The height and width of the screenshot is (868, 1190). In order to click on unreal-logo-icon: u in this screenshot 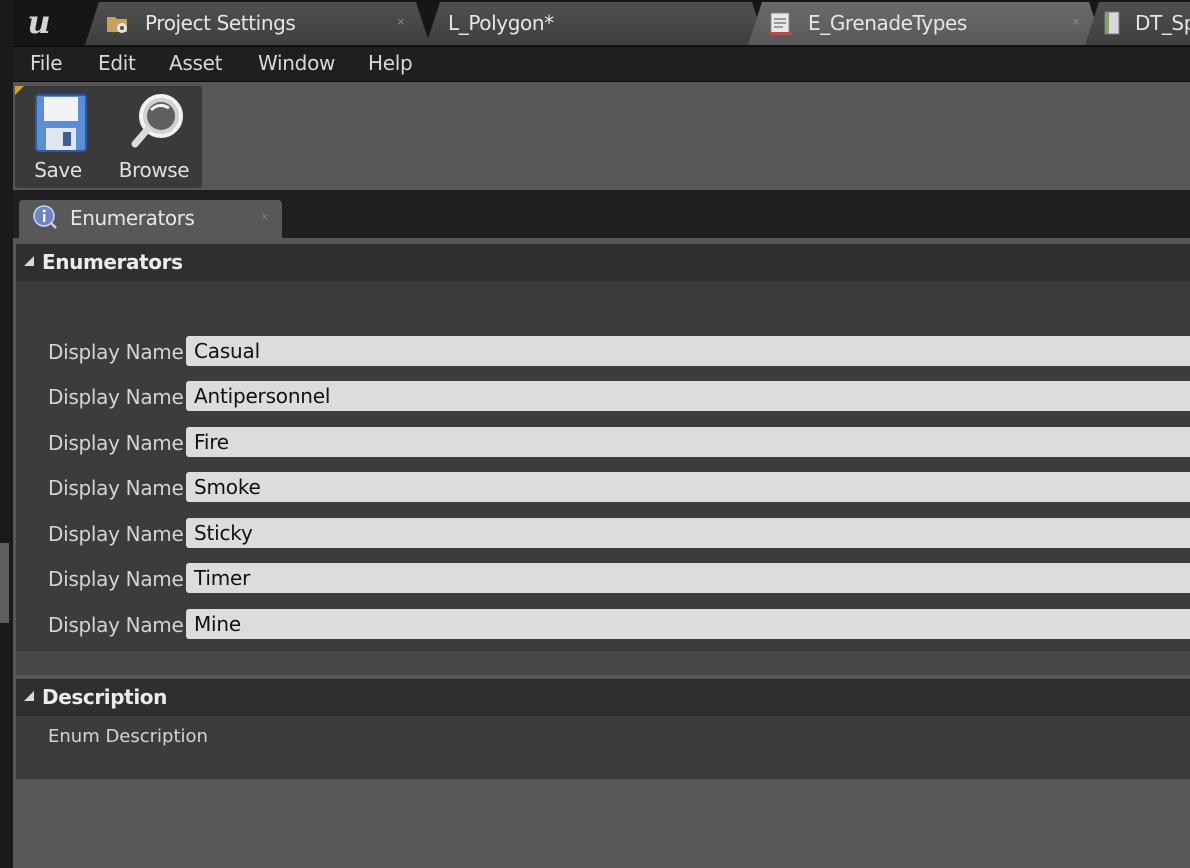, I will do `click(39, 23)`.